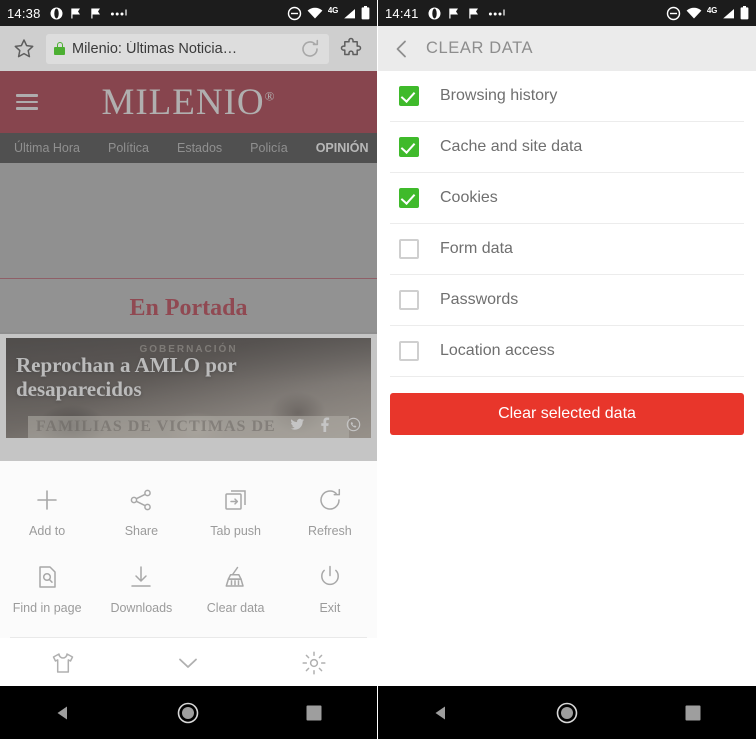 The image size is (756, 739). What do you see at coordinates (330, 513) in the screenshot?
I see `menu-item-refresh: Refresh` at bounding box center [330, 513].